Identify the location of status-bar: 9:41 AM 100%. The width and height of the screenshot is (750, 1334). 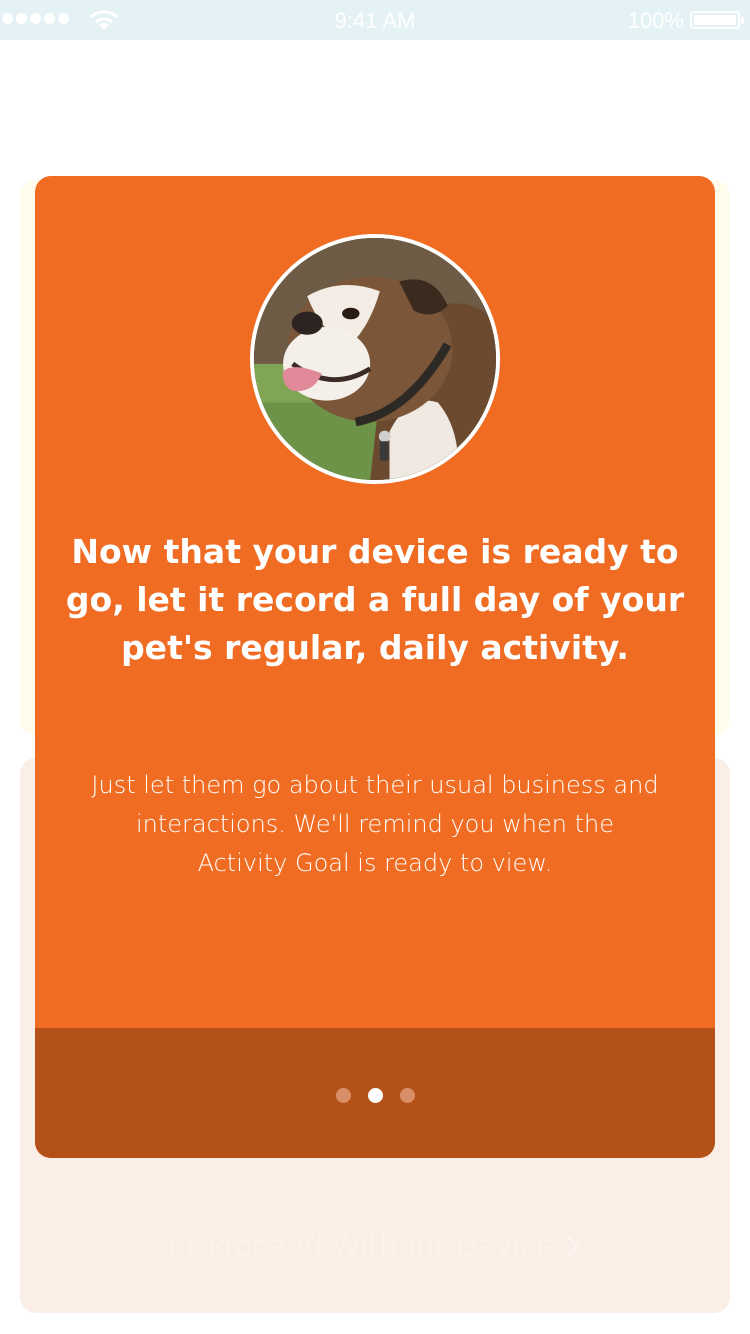
(375, 20).